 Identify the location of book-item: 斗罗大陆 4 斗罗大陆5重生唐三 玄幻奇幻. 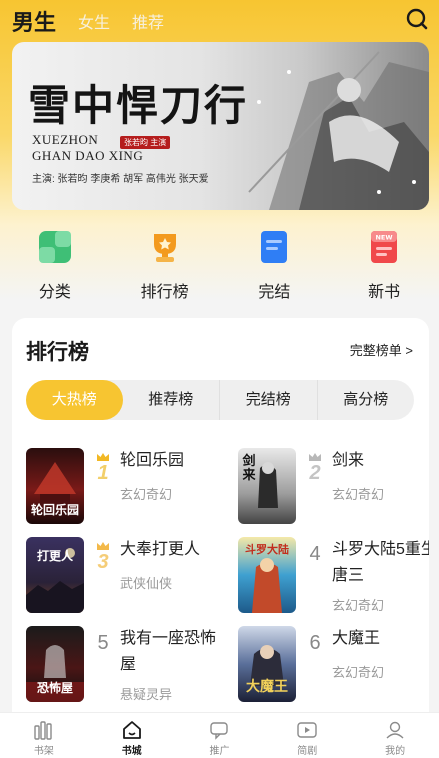
(333, 577).